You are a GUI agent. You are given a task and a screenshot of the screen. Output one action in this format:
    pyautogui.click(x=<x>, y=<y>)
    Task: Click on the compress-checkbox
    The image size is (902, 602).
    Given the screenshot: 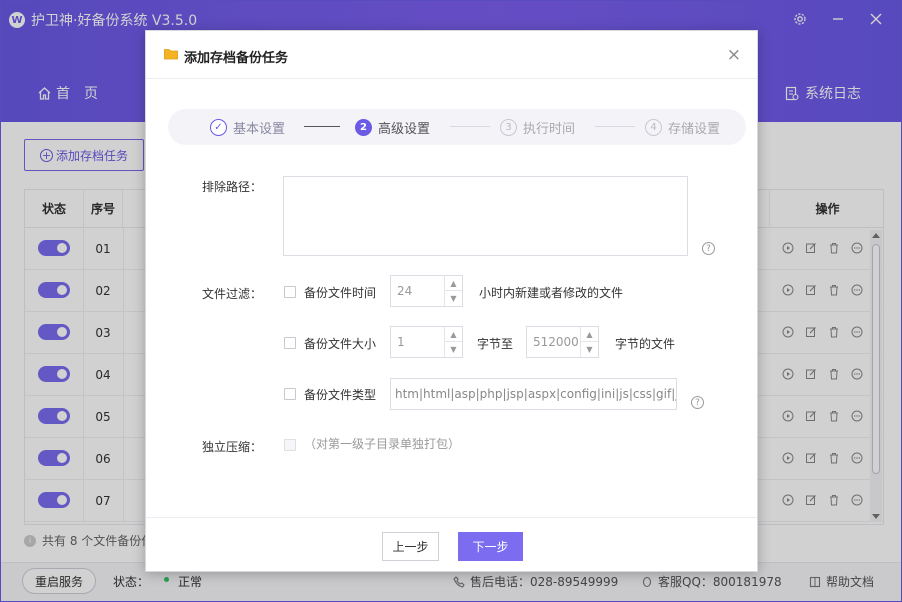 What is the action you would take?
    pyautogui.click(x=290, y=445)
    